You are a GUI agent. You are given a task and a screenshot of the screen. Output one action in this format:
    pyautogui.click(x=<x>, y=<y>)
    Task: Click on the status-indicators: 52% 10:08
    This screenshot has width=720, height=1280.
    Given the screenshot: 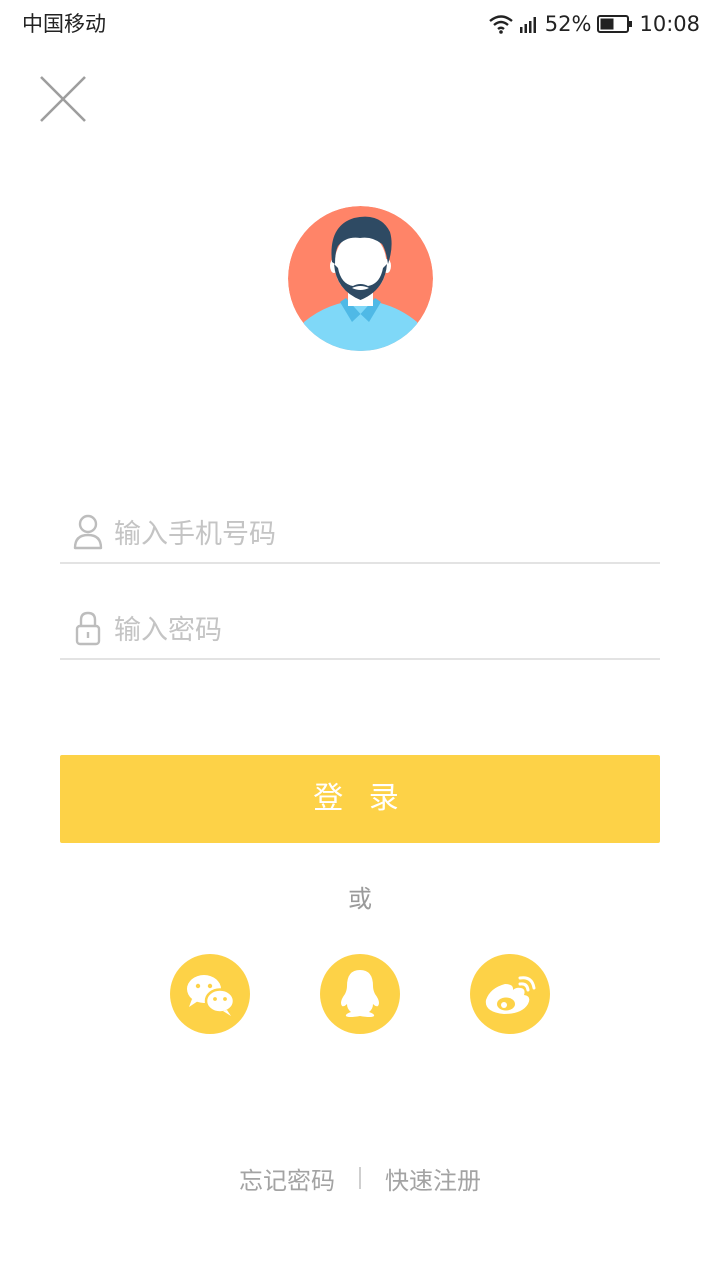 What is the action you would take?
    pyautogui.click(x=594, y=24)
    